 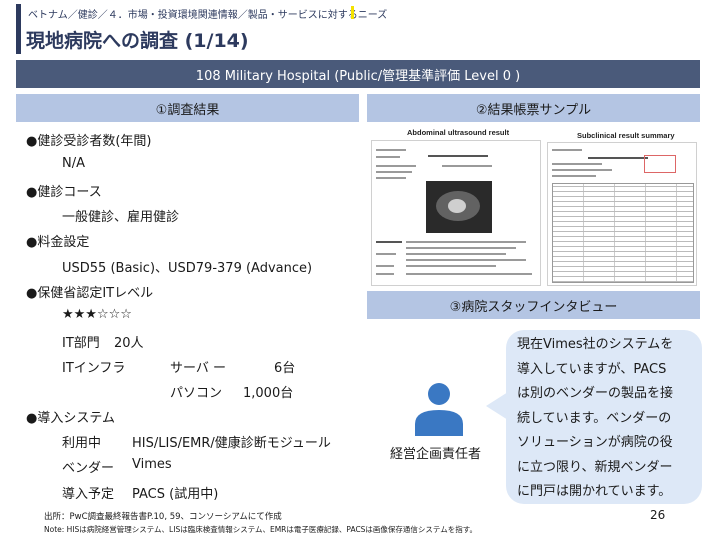 What do you see at coordinates (90, 293) in the screenshot?
I see `bullet-it-level: ●保健省認定ITレベル` at bounding box center [90, 293].